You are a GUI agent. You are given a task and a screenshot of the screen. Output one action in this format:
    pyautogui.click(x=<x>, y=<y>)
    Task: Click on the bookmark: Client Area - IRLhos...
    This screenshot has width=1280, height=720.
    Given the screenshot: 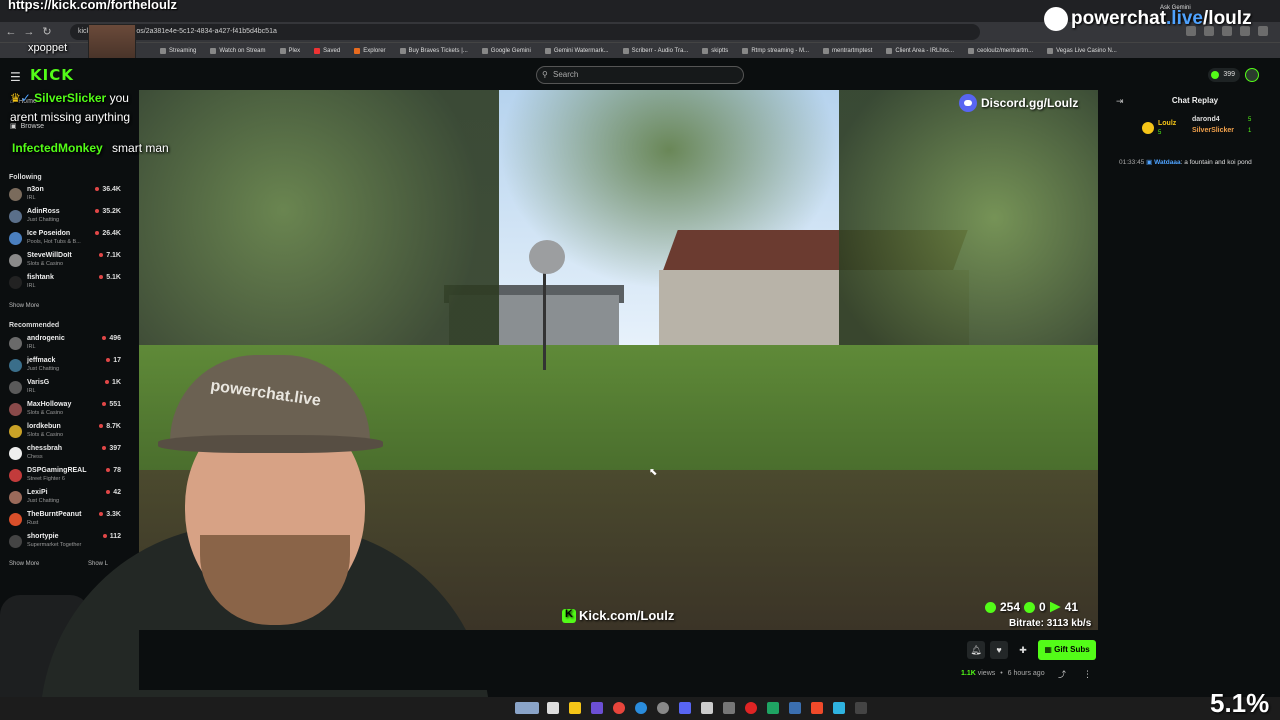 What is the action you would take?
    pyautogui.click(x=920, y=50)
    